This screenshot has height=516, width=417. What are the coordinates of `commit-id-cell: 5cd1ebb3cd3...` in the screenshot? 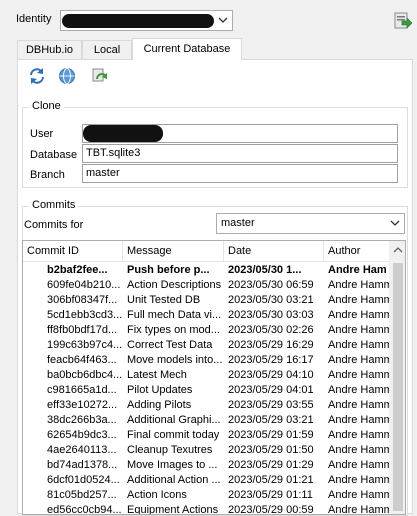 It's located at (85, 315).